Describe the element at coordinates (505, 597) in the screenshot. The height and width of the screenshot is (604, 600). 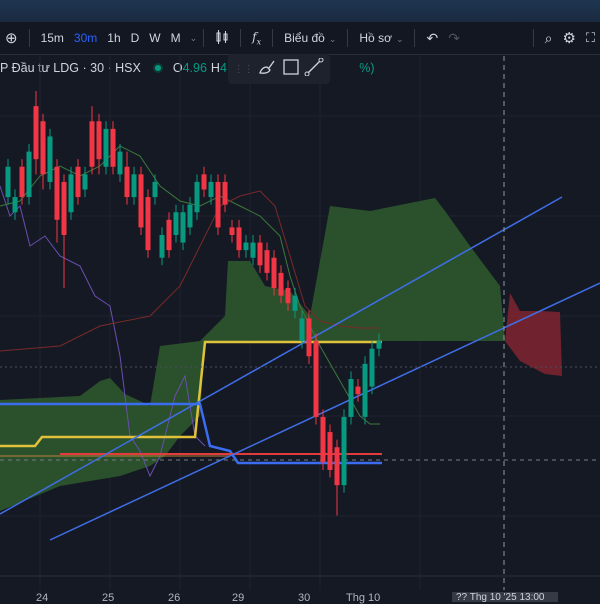
I see `crosshair-time-label: ?? Thg 10 '25 13:00` at that location.